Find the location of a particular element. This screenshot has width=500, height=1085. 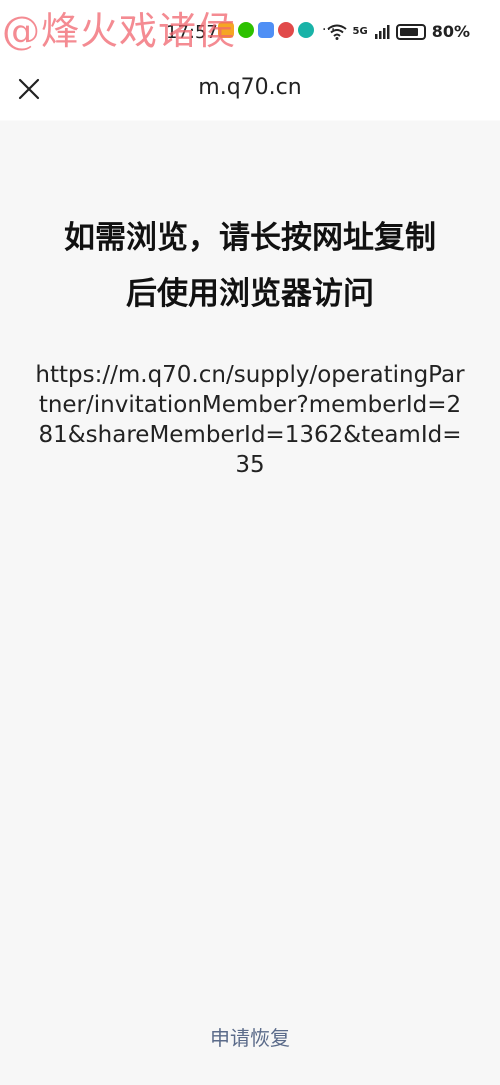

battery-icon is located at coordinates (410, 31).